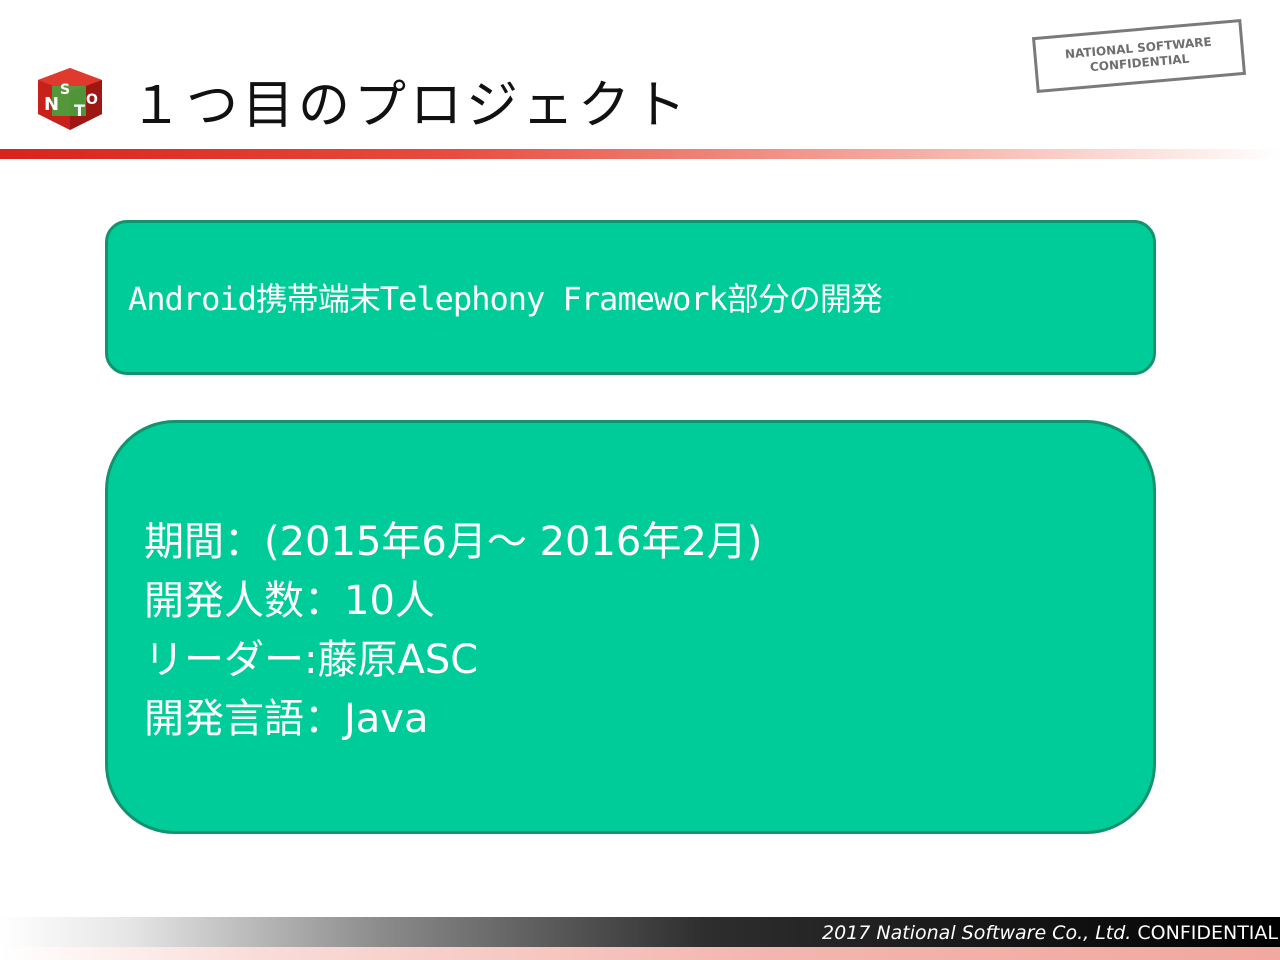  Describe the element at coordinates (640, 154) in the screenshot. I see `title-underline` at that location.